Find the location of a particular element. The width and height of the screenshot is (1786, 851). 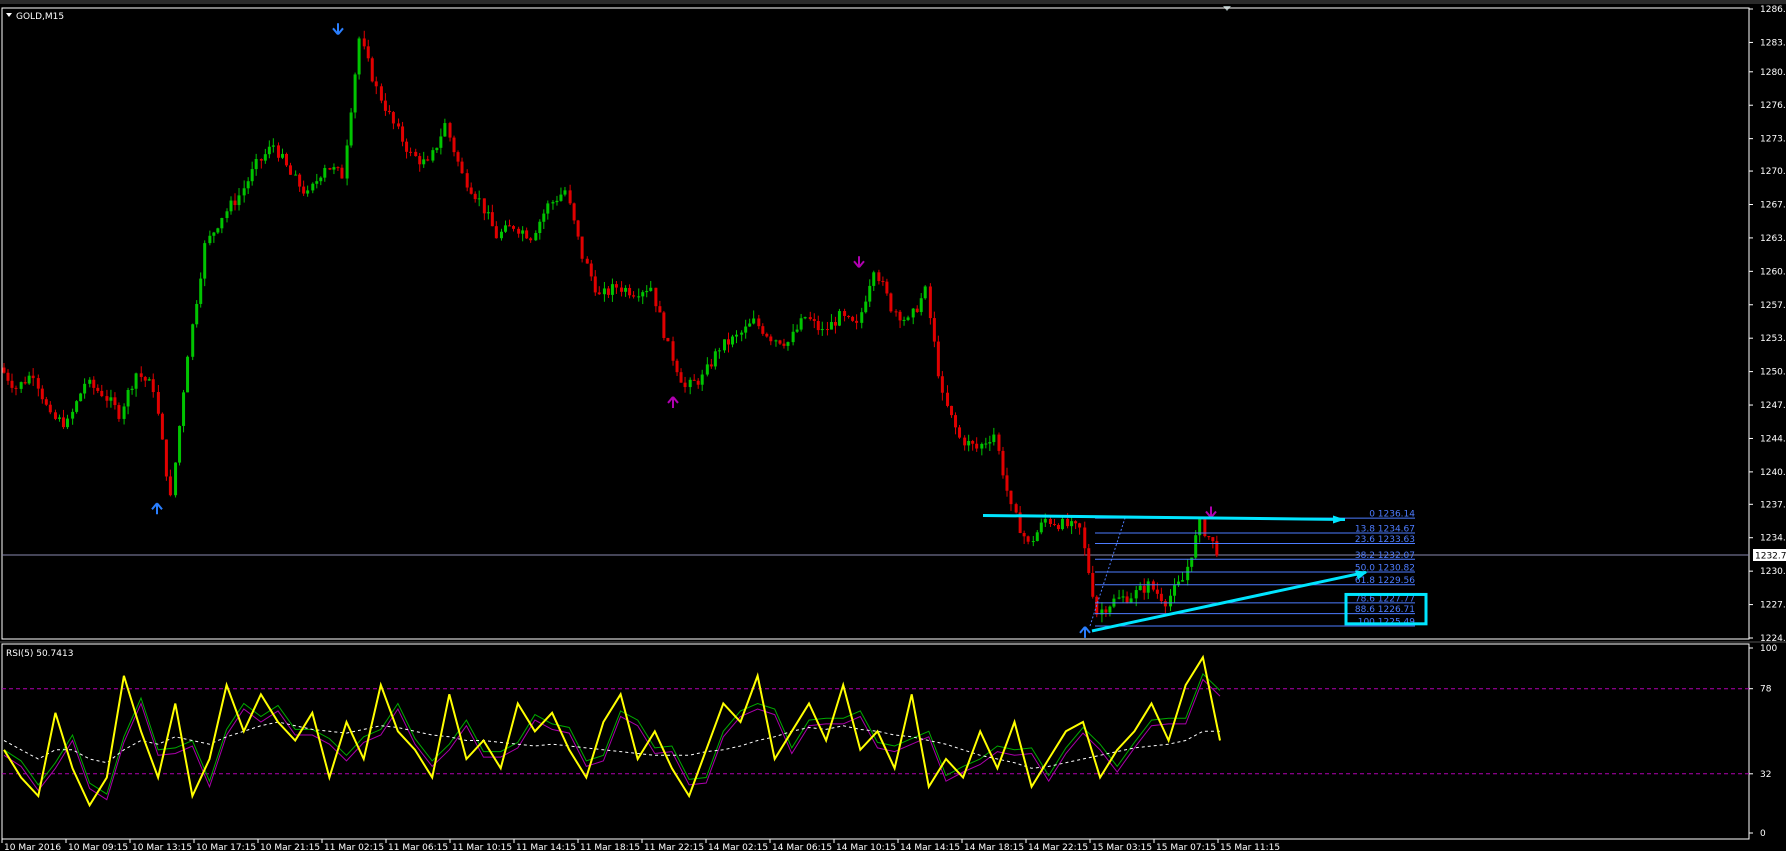

x-tick-label: 14 Mar 14:15 is located at coordinates (930, 847).